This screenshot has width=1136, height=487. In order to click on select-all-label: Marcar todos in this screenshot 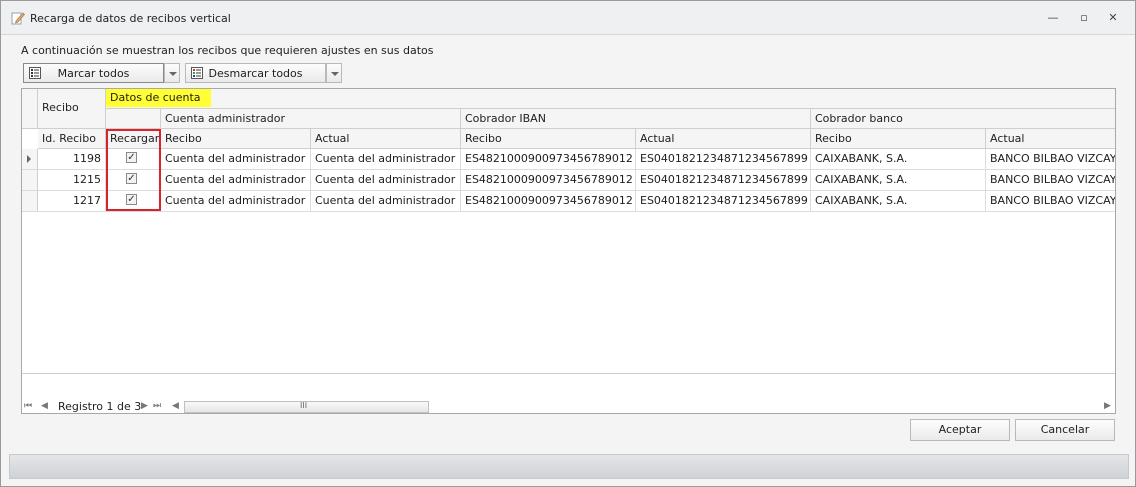, I will do `click(93, 73)`.